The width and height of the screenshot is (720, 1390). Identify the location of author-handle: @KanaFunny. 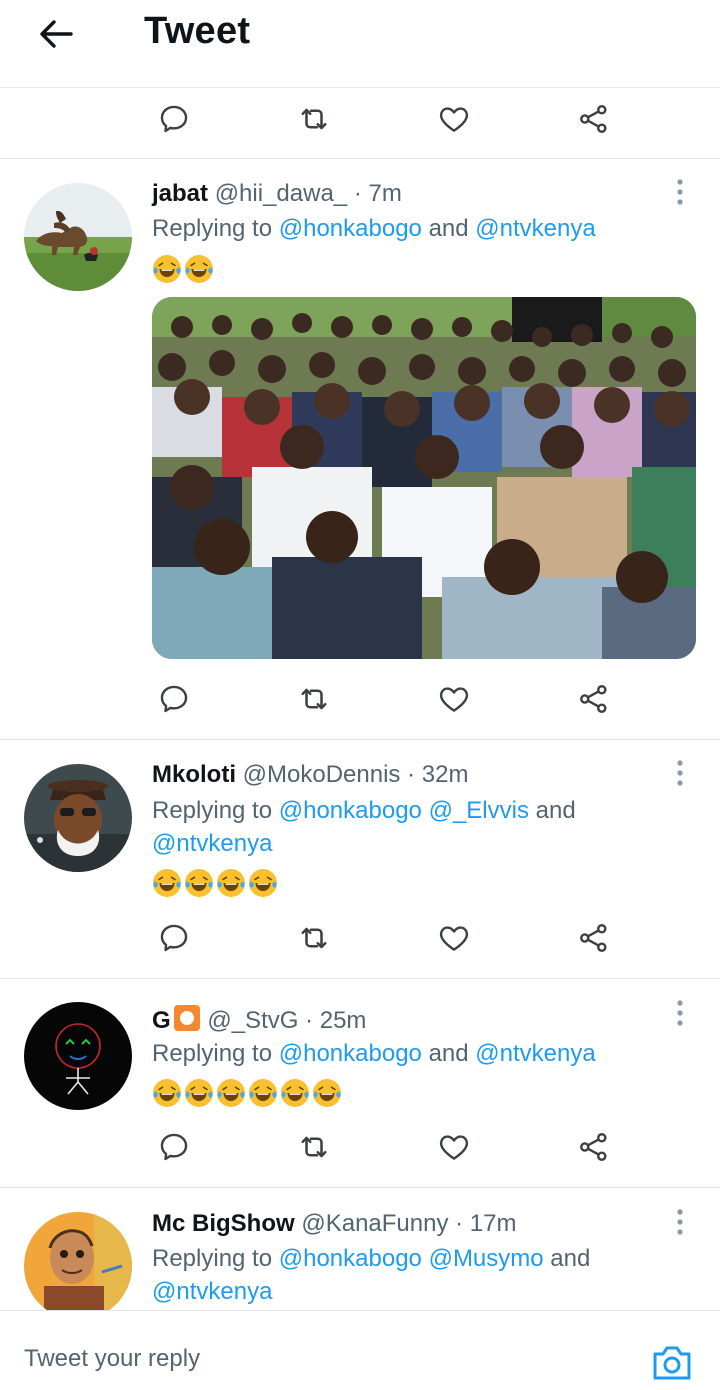
(374, 1223).